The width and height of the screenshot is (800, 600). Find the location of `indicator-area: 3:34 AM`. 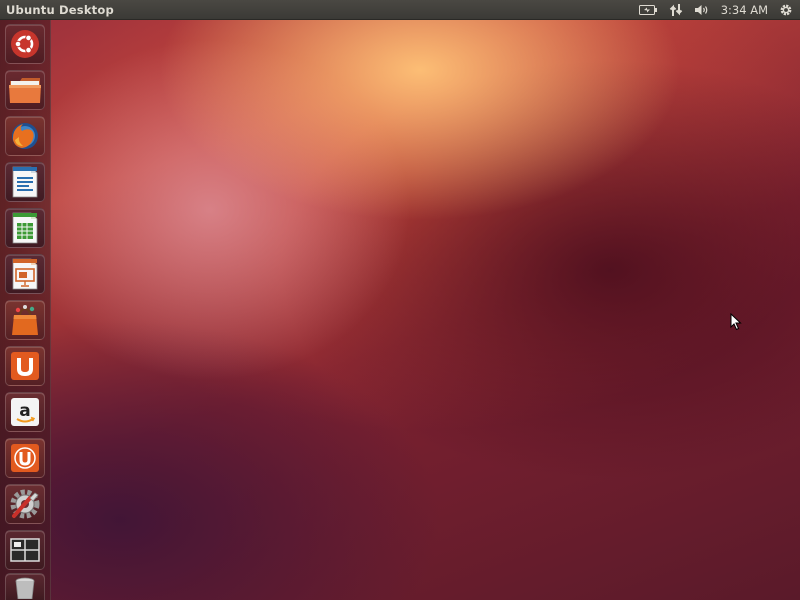

indicator-area: 3:34 AM is located at coordinates (715, 10).